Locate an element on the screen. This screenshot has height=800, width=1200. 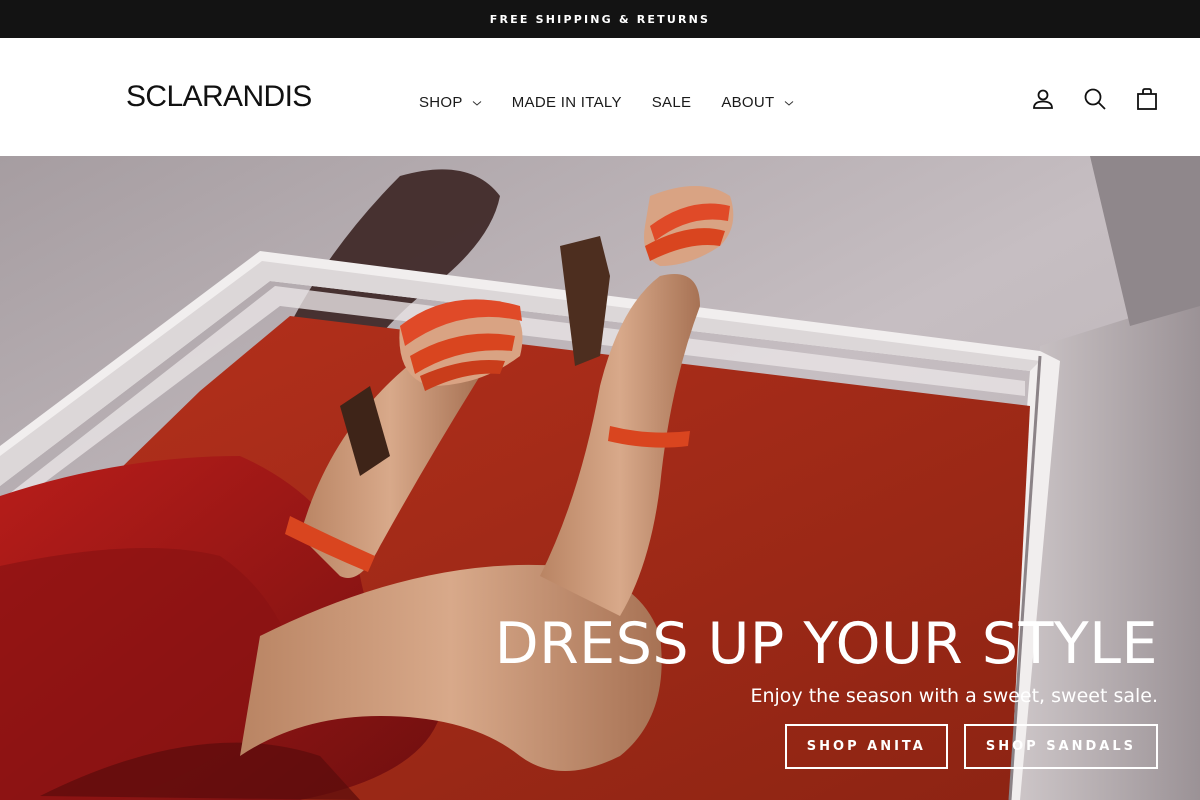
announcement-text: FREE SHIPPING & RETURNS is located at coordinates (600, 19).